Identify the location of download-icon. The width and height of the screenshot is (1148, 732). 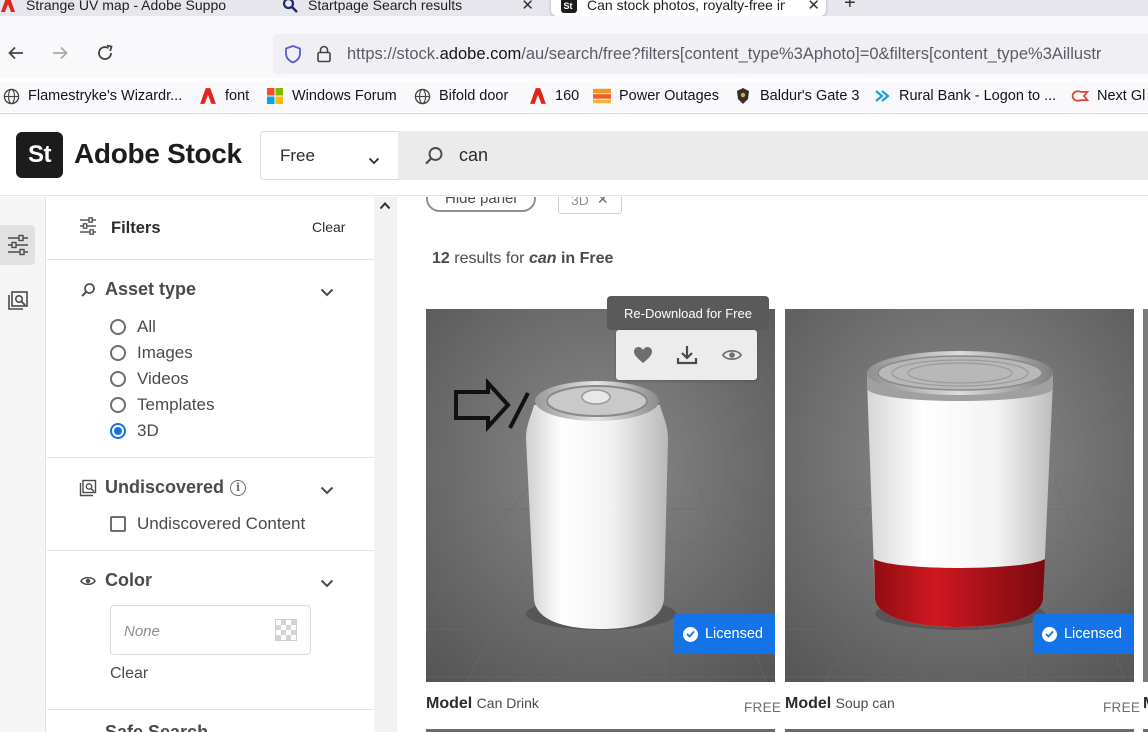
(687, 355).